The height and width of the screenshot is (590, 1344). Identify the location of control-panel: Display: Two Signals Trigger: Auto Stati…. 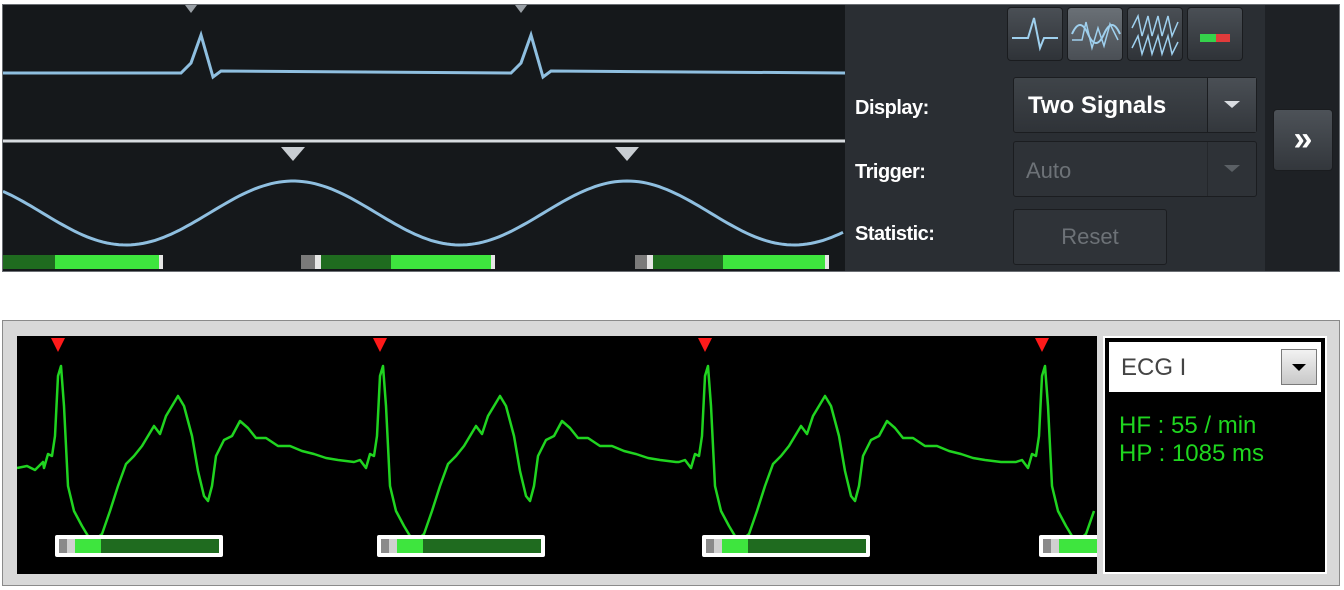
(1055, 138).